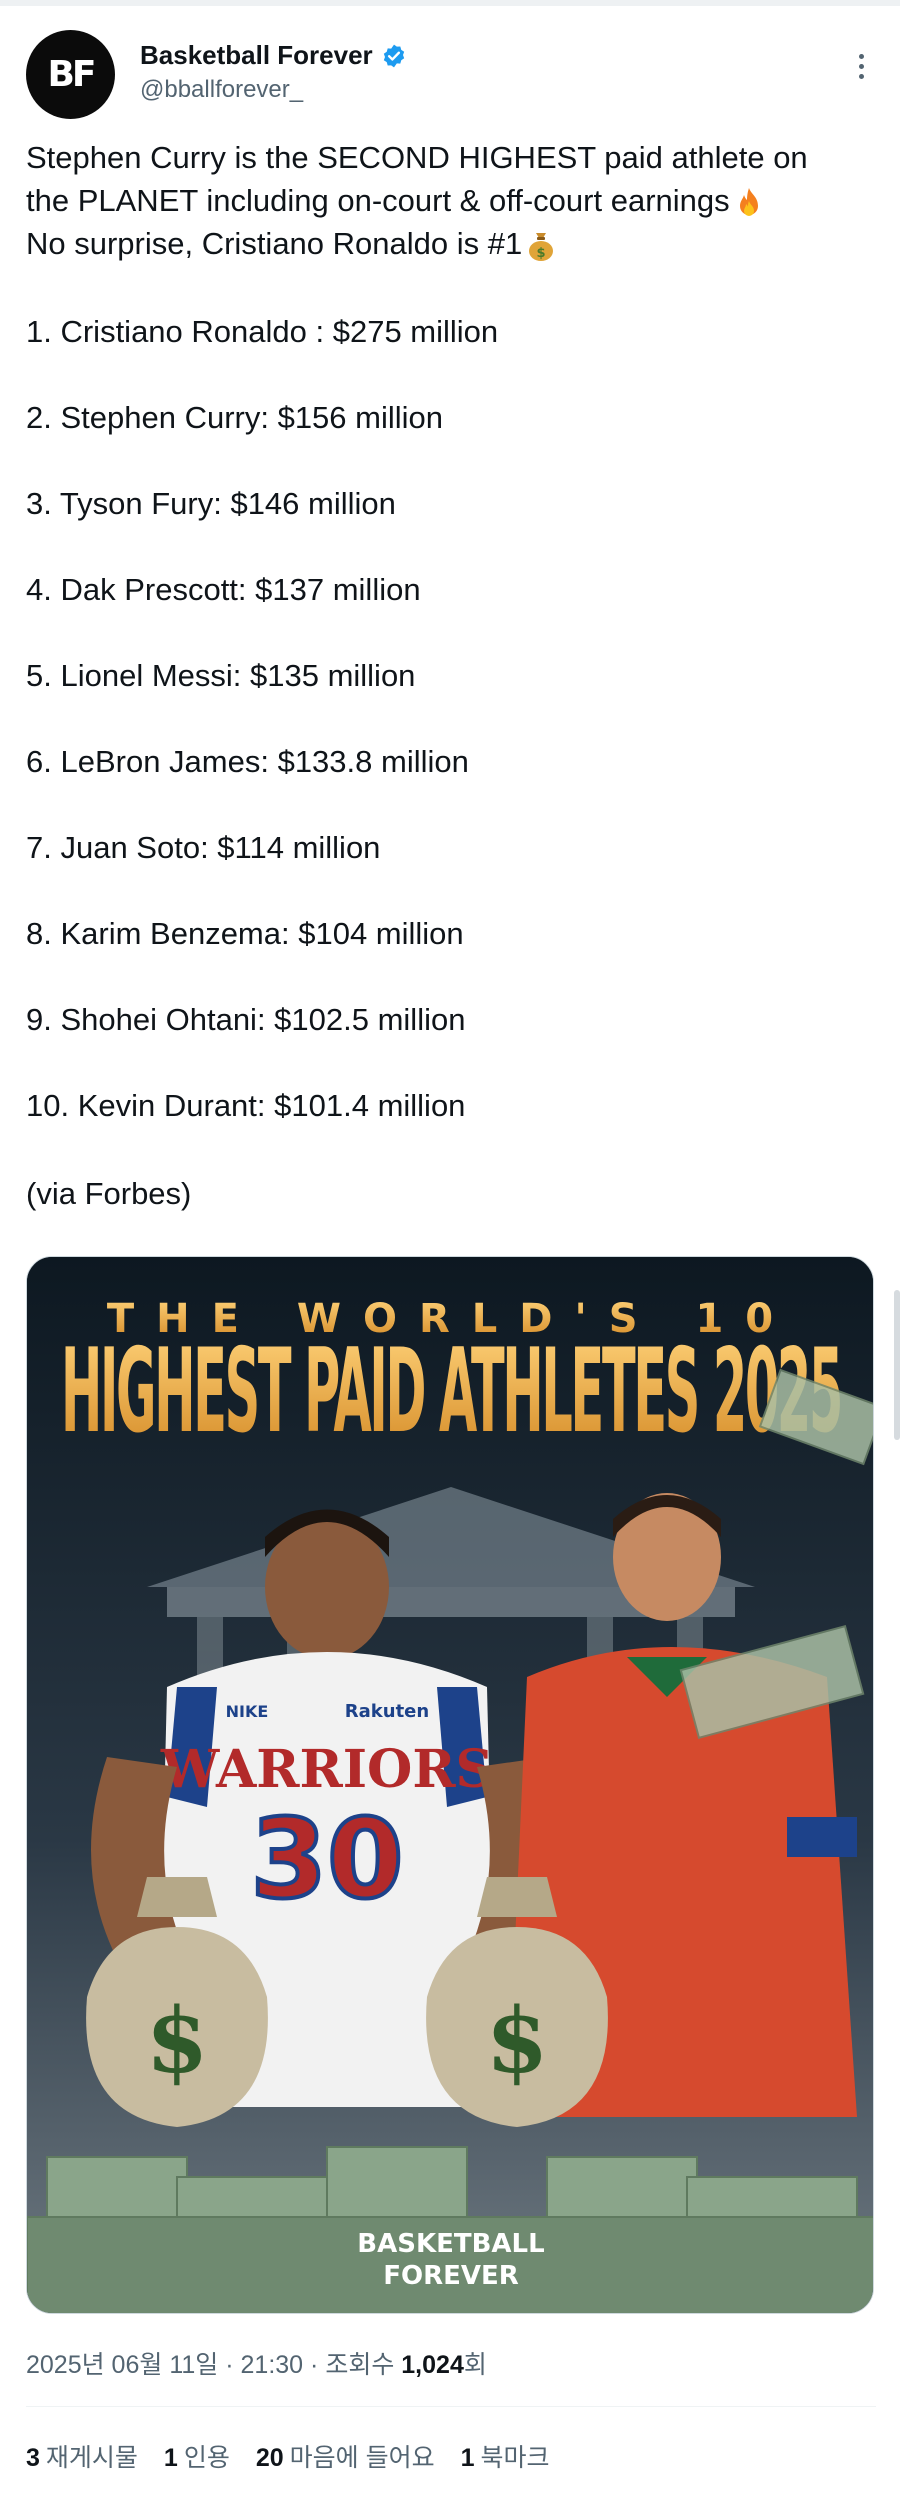  Describe the element at coordinates (505, 2456) in the screenshot. I see `bookmarks-stat: 1 북마크` at that location.